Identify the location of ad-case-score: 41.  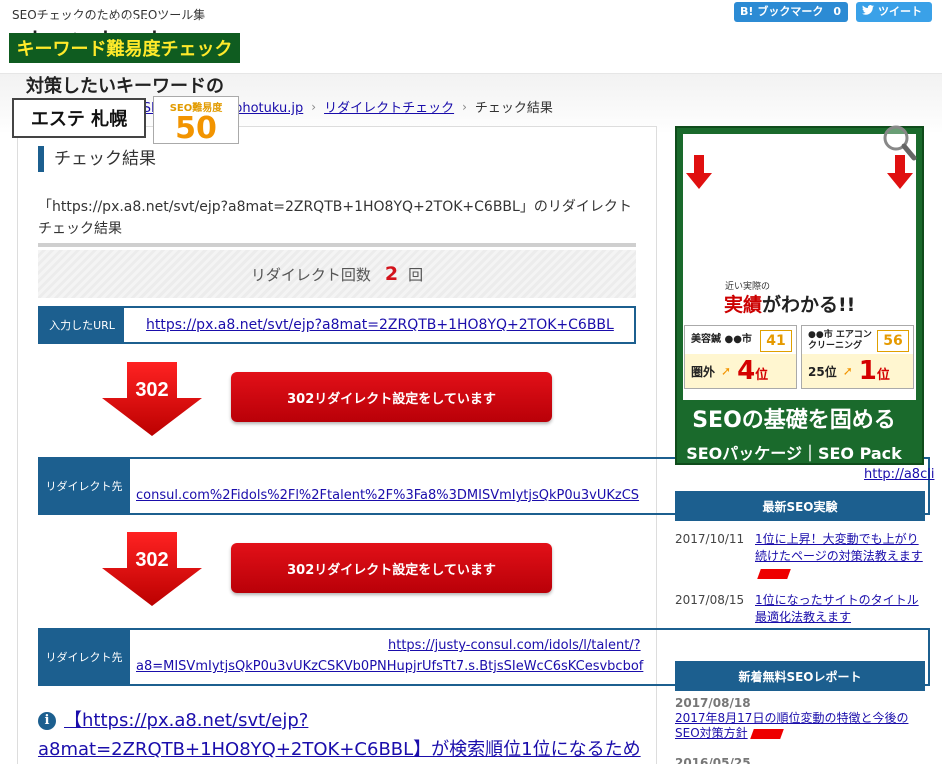
(776, 341).